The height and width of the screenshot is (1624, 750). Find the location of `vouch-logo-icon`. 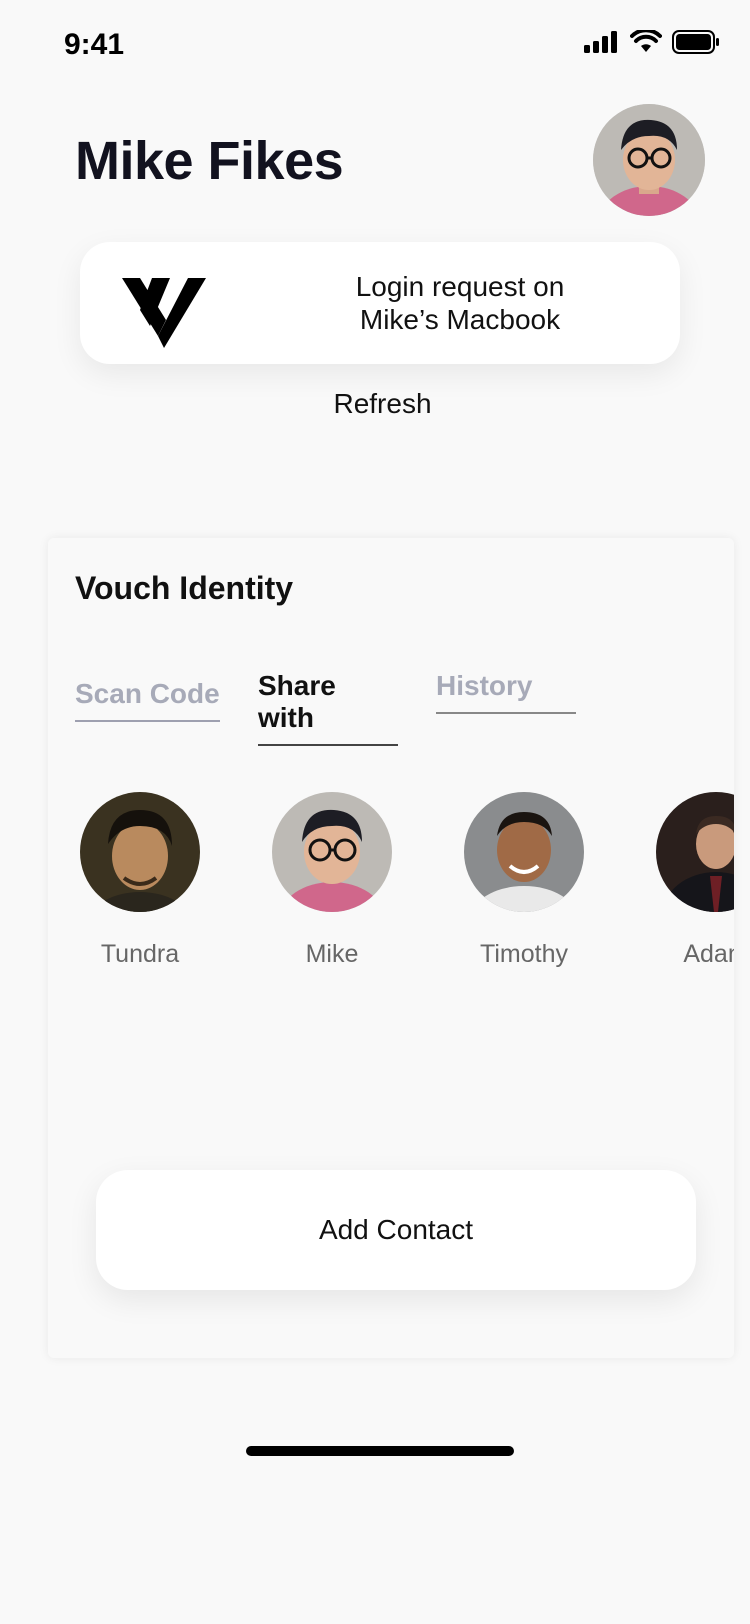

vouch-logo-icon is located at coordinates (164, 313).